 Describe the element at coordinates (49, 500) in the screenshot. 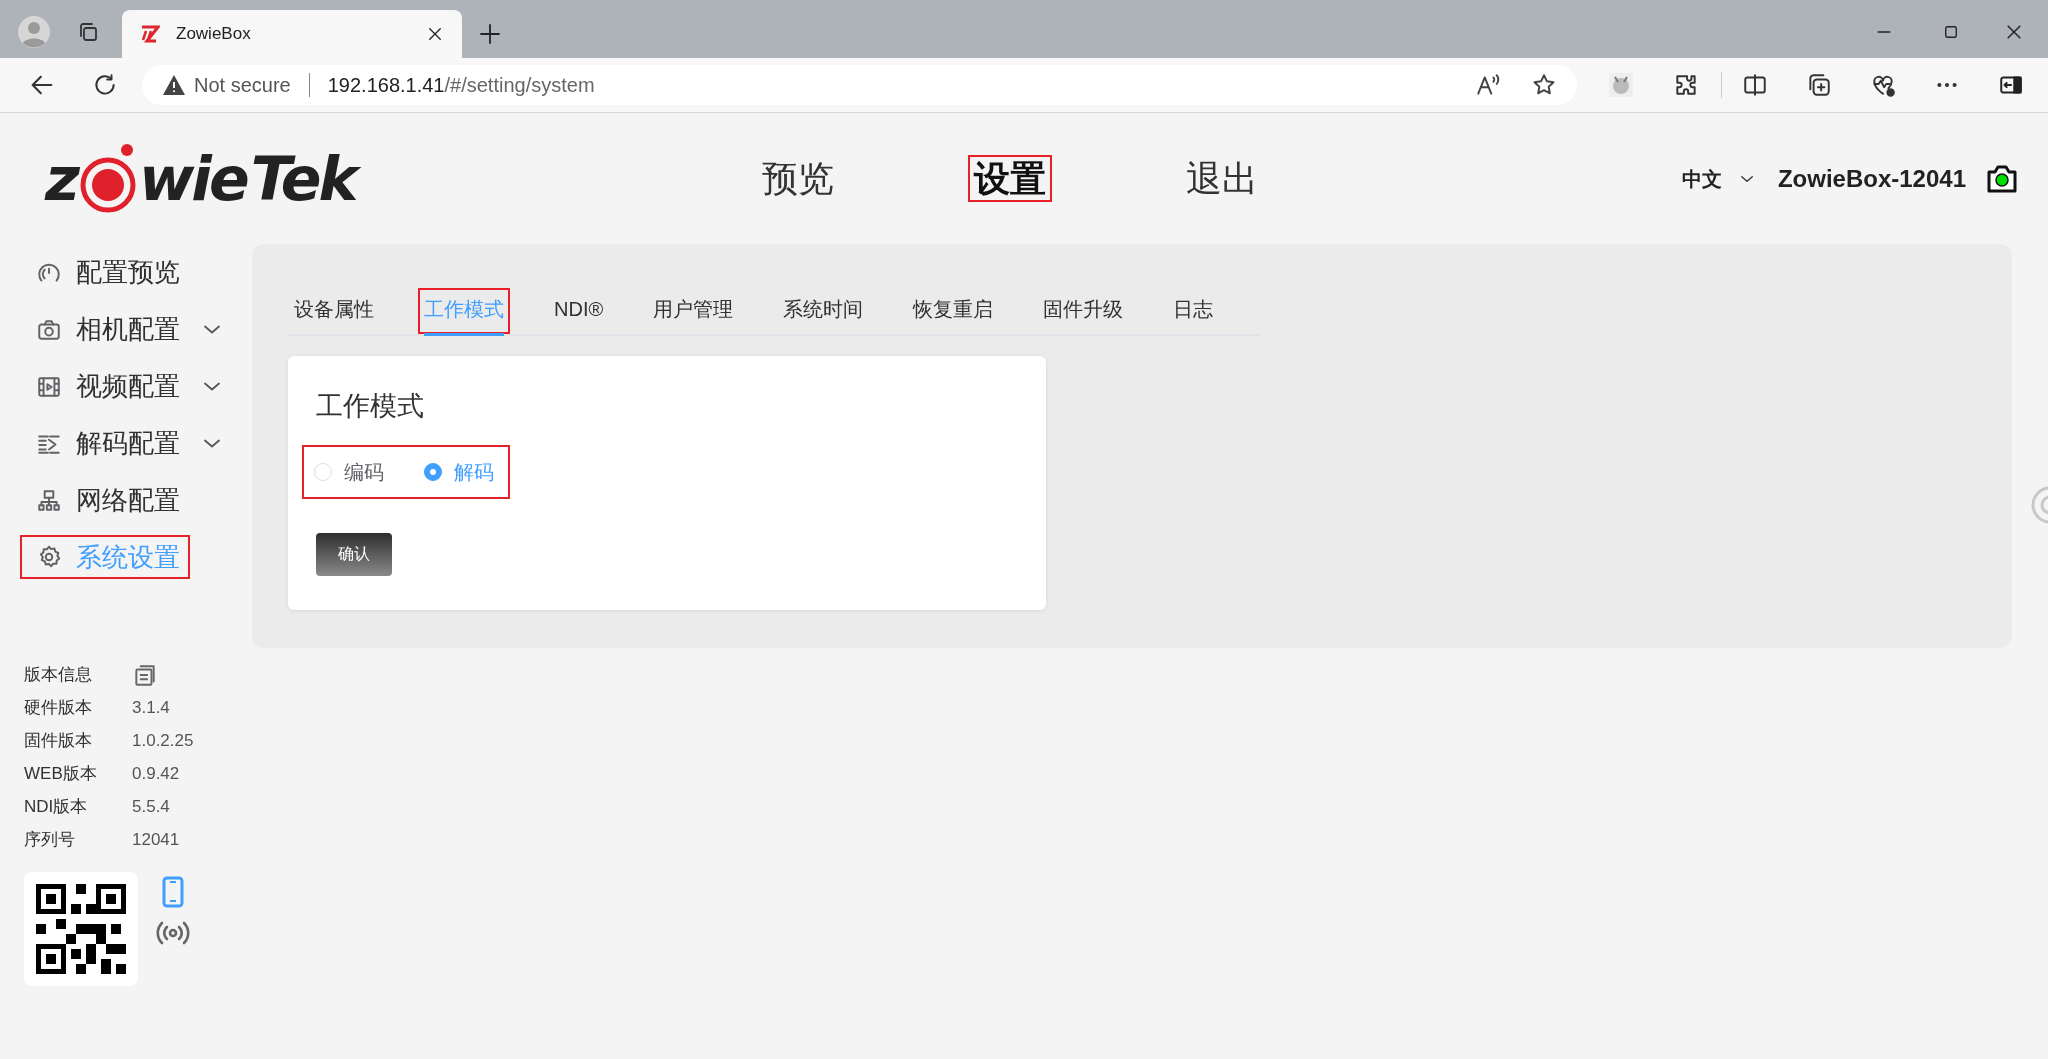

I see `network-icon` at that location.